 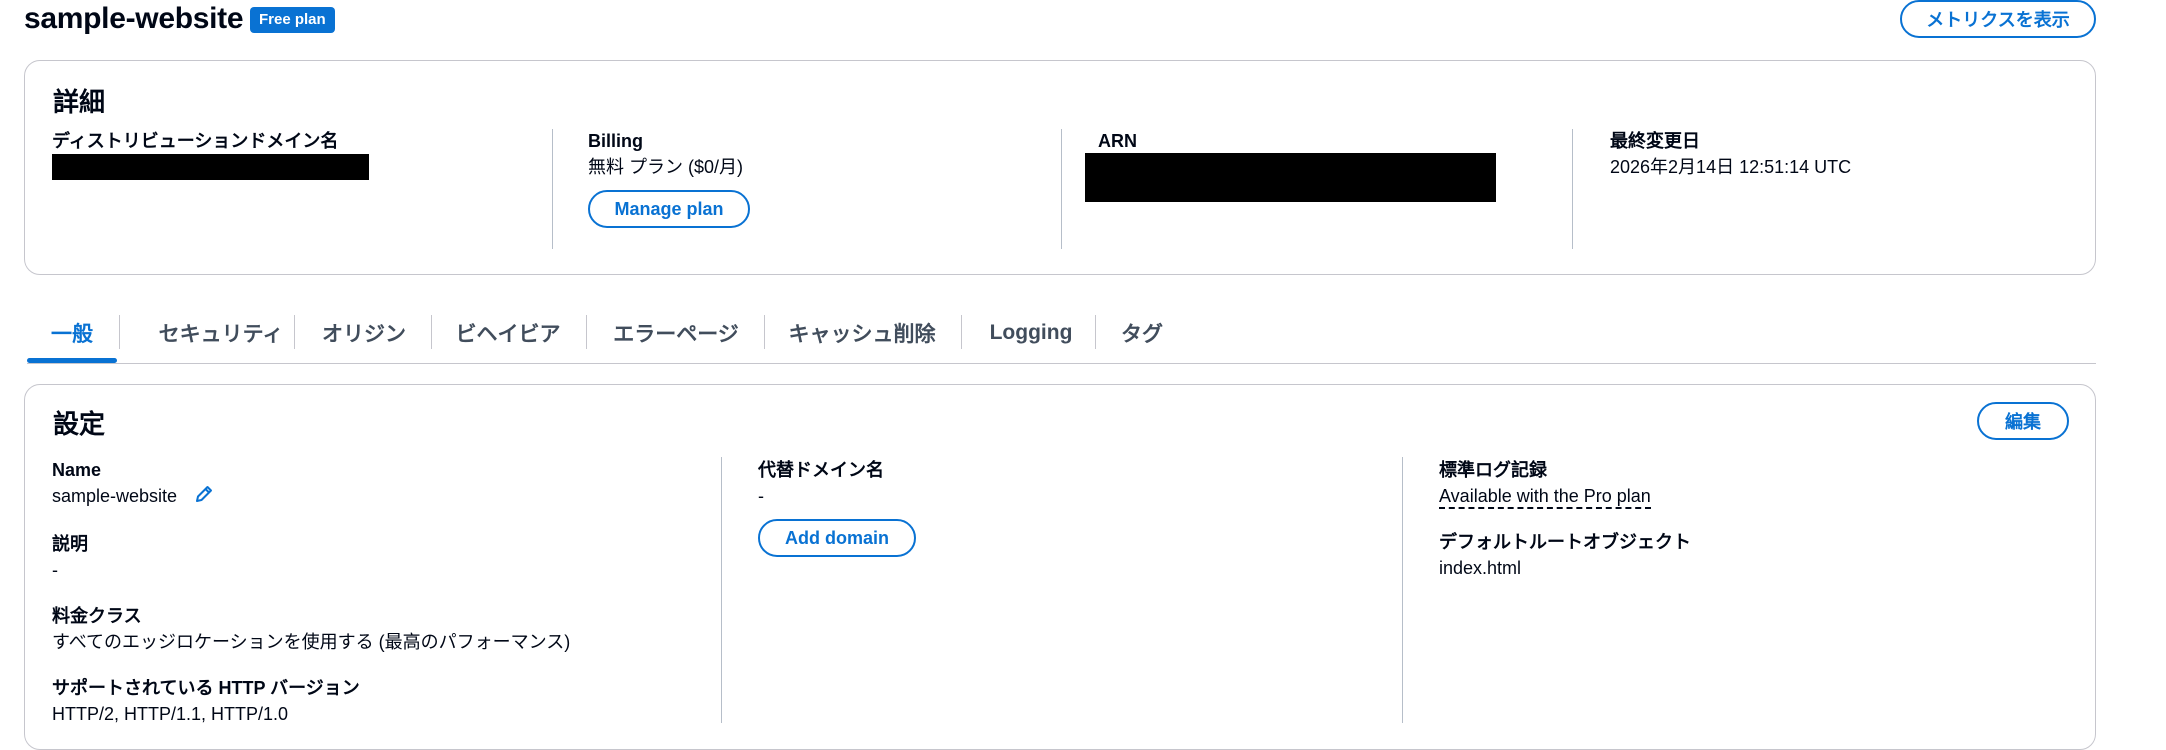 I want to click on add-domain-button: Add domain, so click(x=837, y=538).